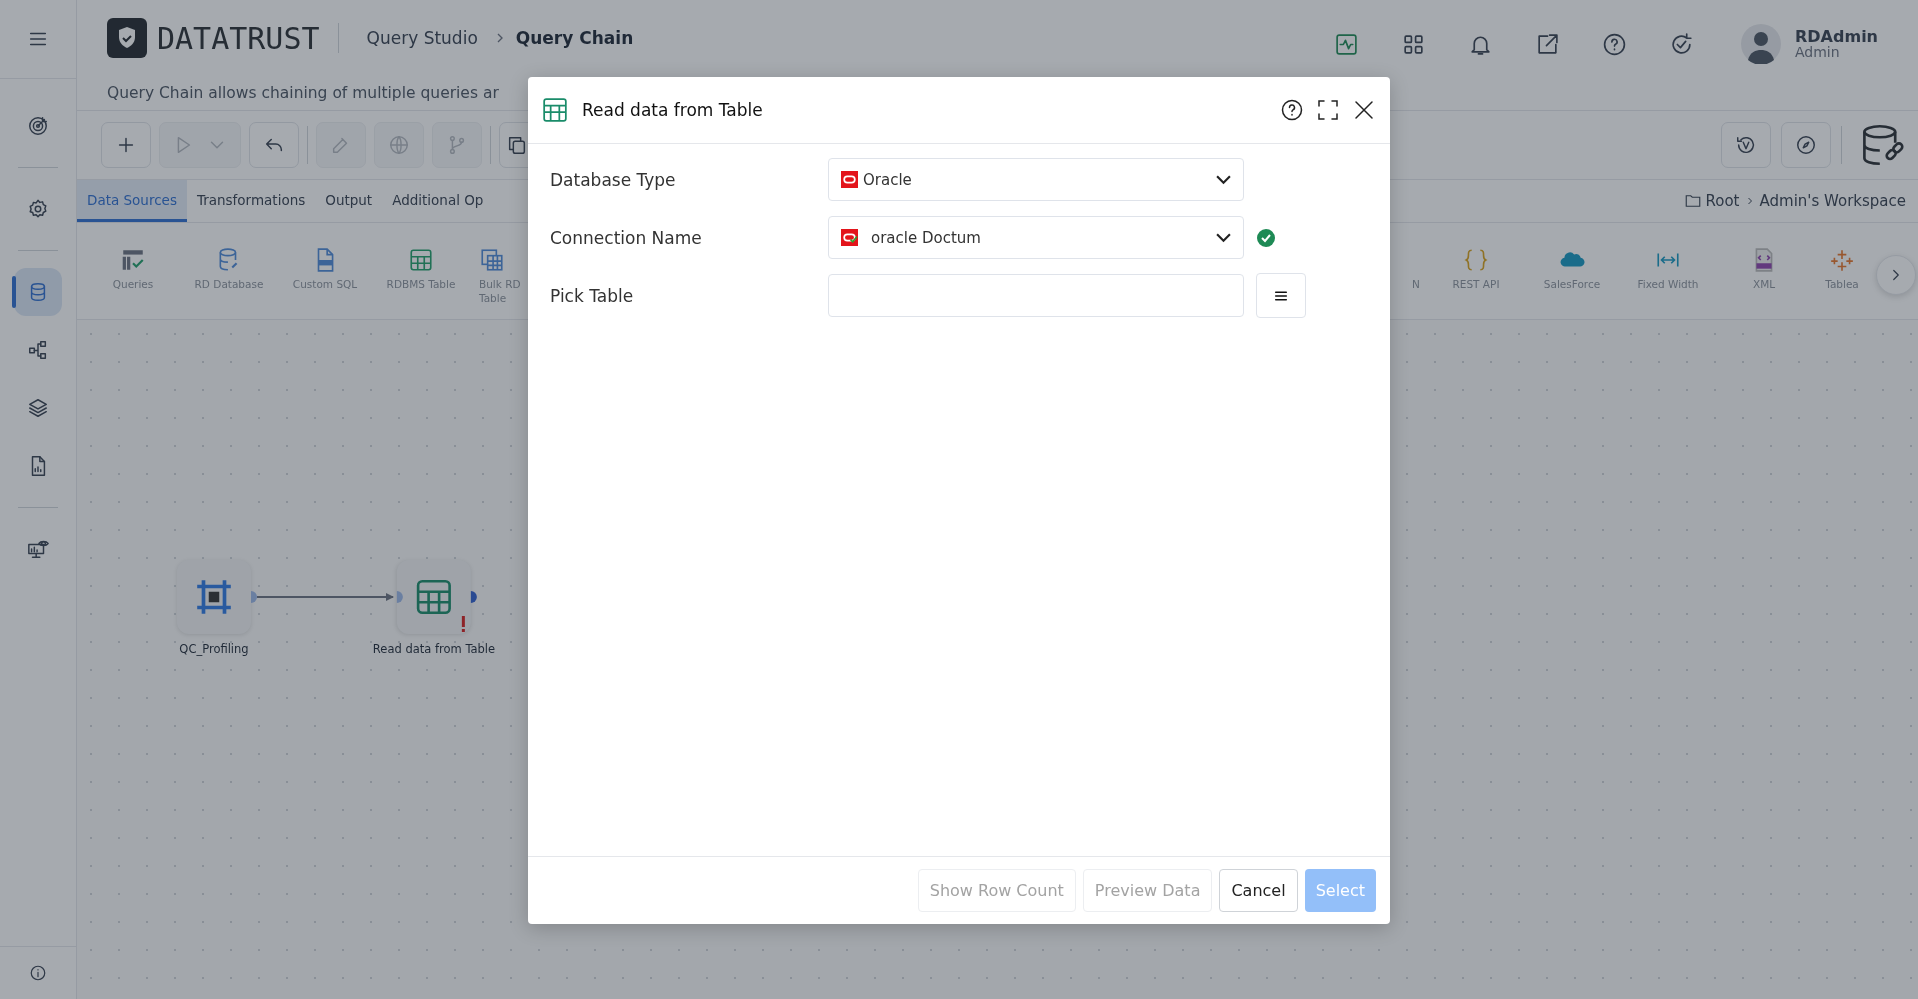  I want to click on palette-item: REST API, so click(1476, 269).